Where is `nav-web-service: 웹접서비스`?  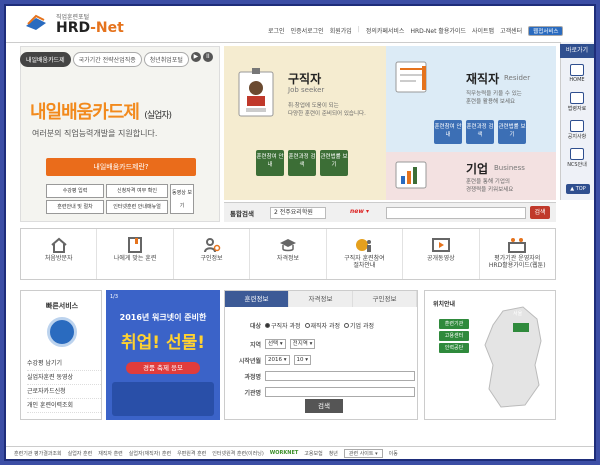
nav-web-service: 웹접서비스 is located at coordinates (546, 31).